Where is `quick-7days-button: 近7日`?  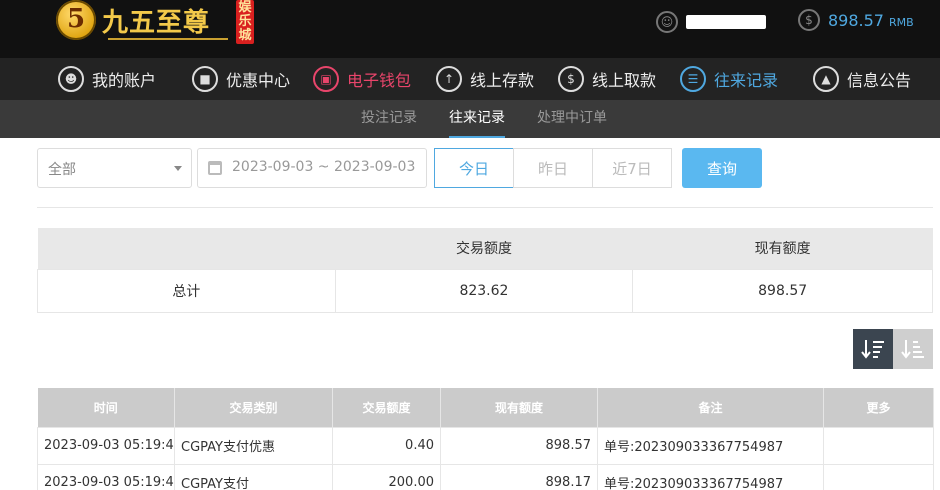 quick-7days-button: 近7日 is located at coordinates (632, 168).